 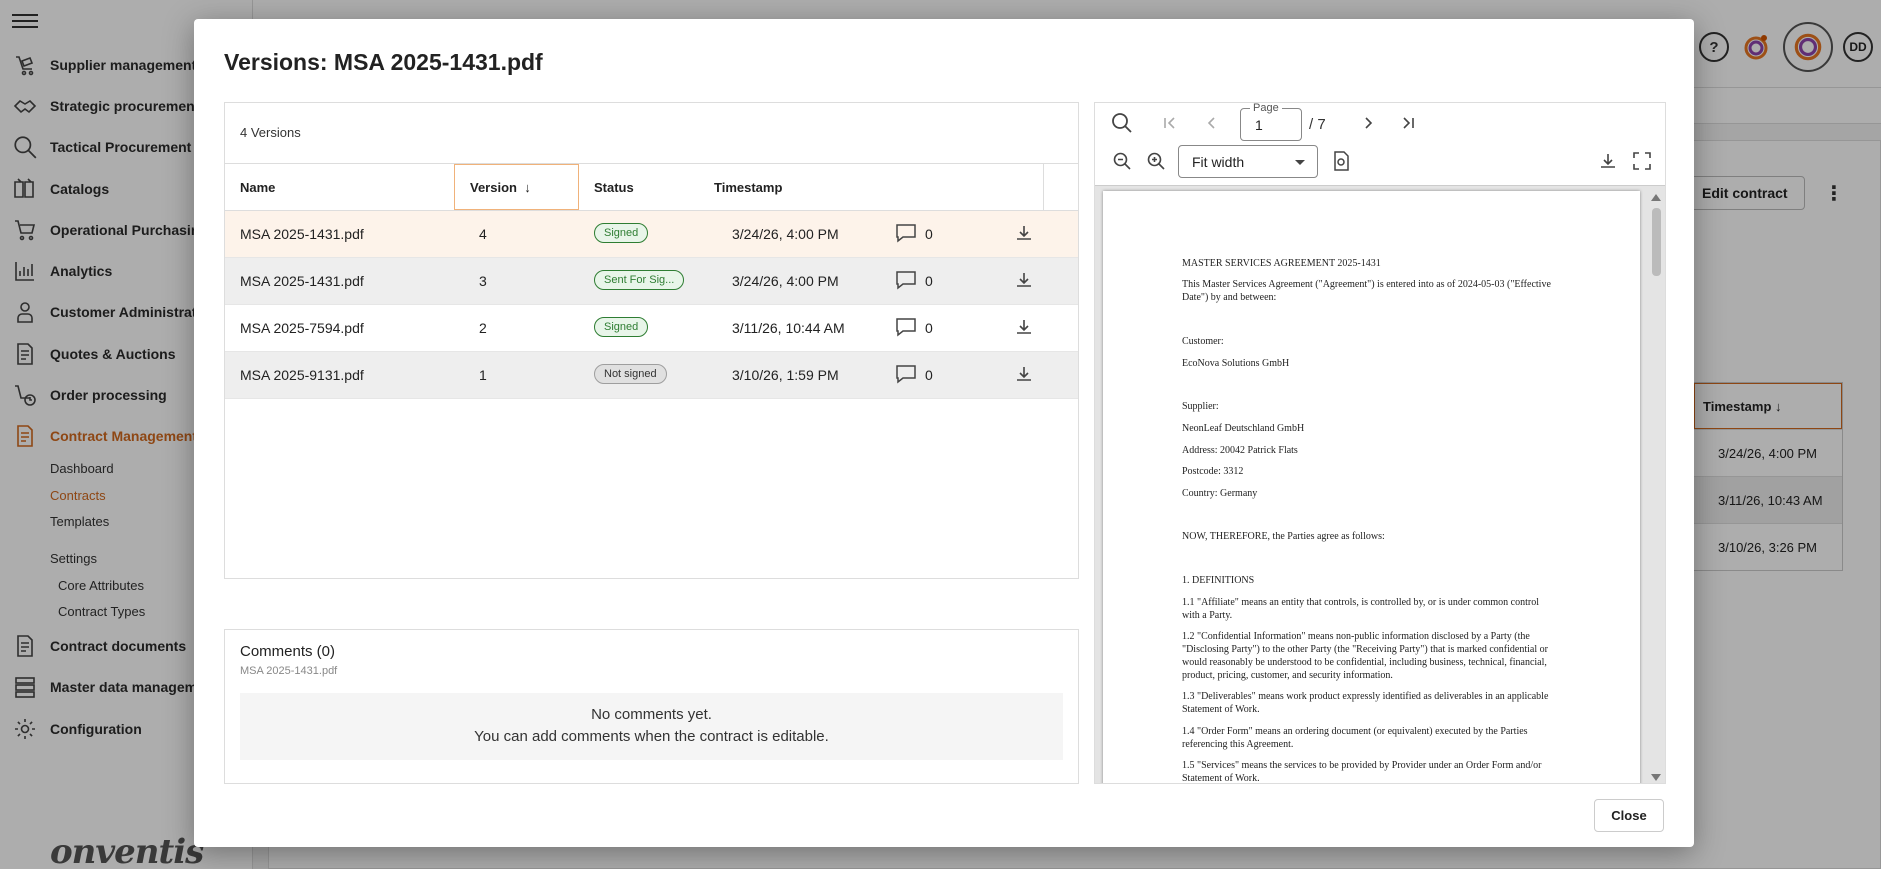 I want to click on status-badge: Not signed, so click(x=630, y=373).